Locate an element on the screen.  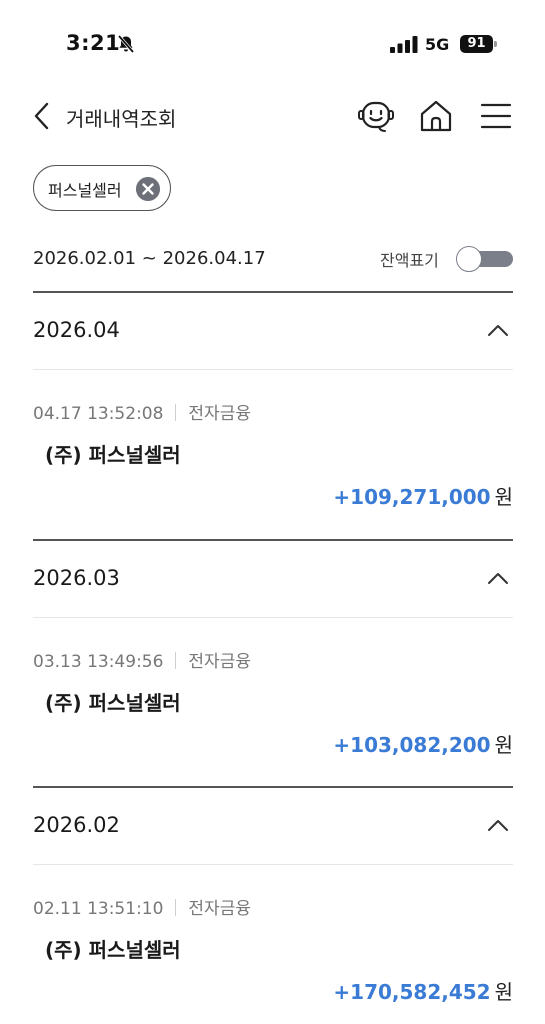
page-title: 거래내역조회 is located at coordinates (121, 119).